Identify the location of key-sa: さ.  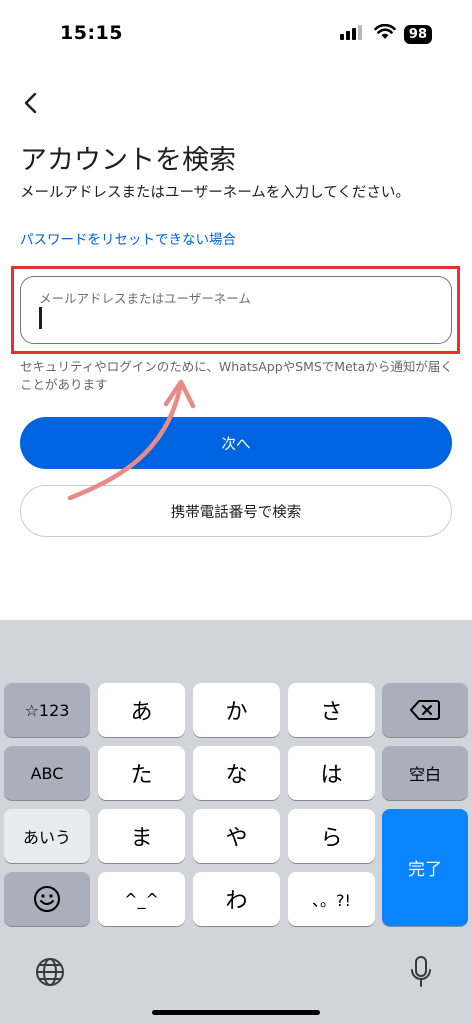
(331, 710).